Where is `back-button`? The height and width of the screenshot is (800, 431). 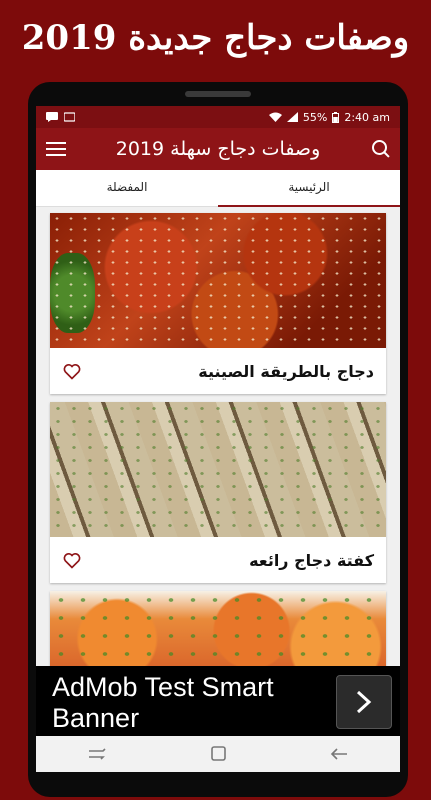
back-button is located at coordinates (339, 754).